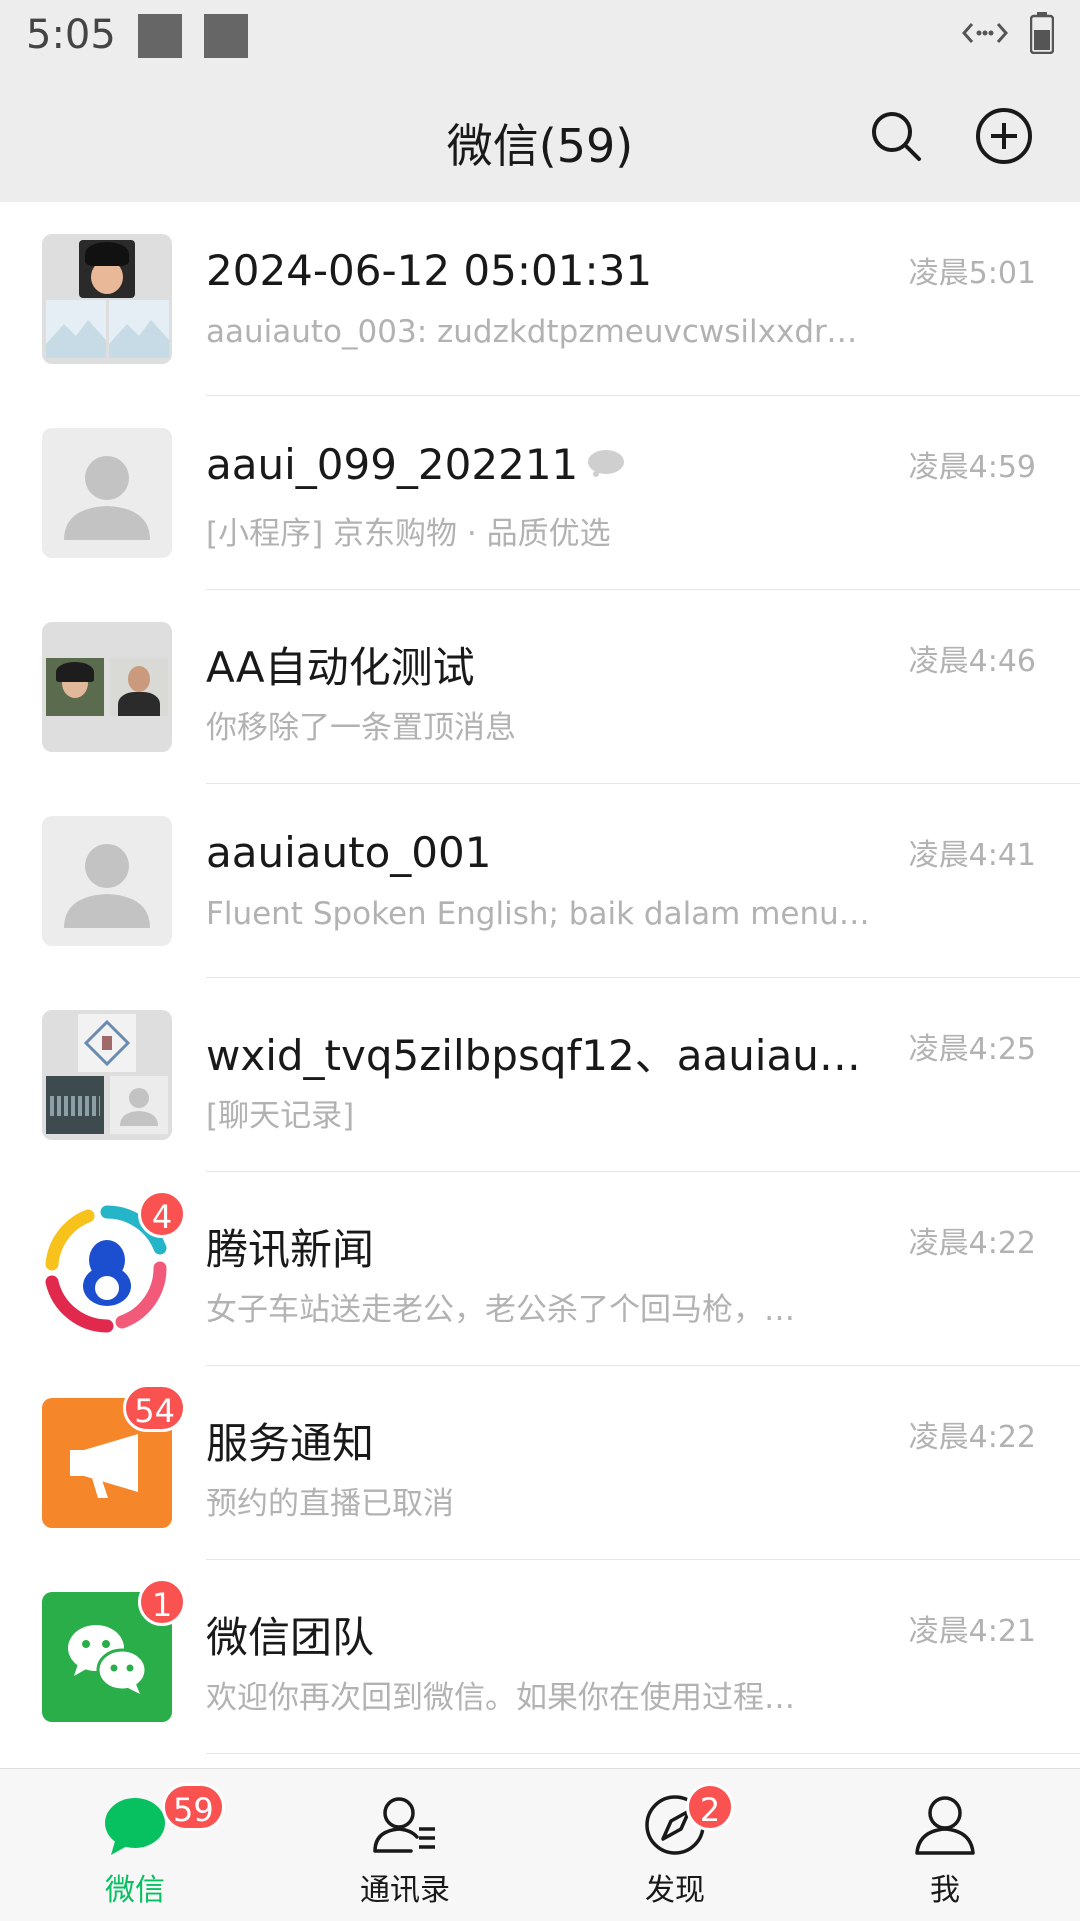 This screenshot has width=1080, height=1921. Describe the element at coordinates (135, 1826) in the screenshot. I see `chat-icon` at that location.